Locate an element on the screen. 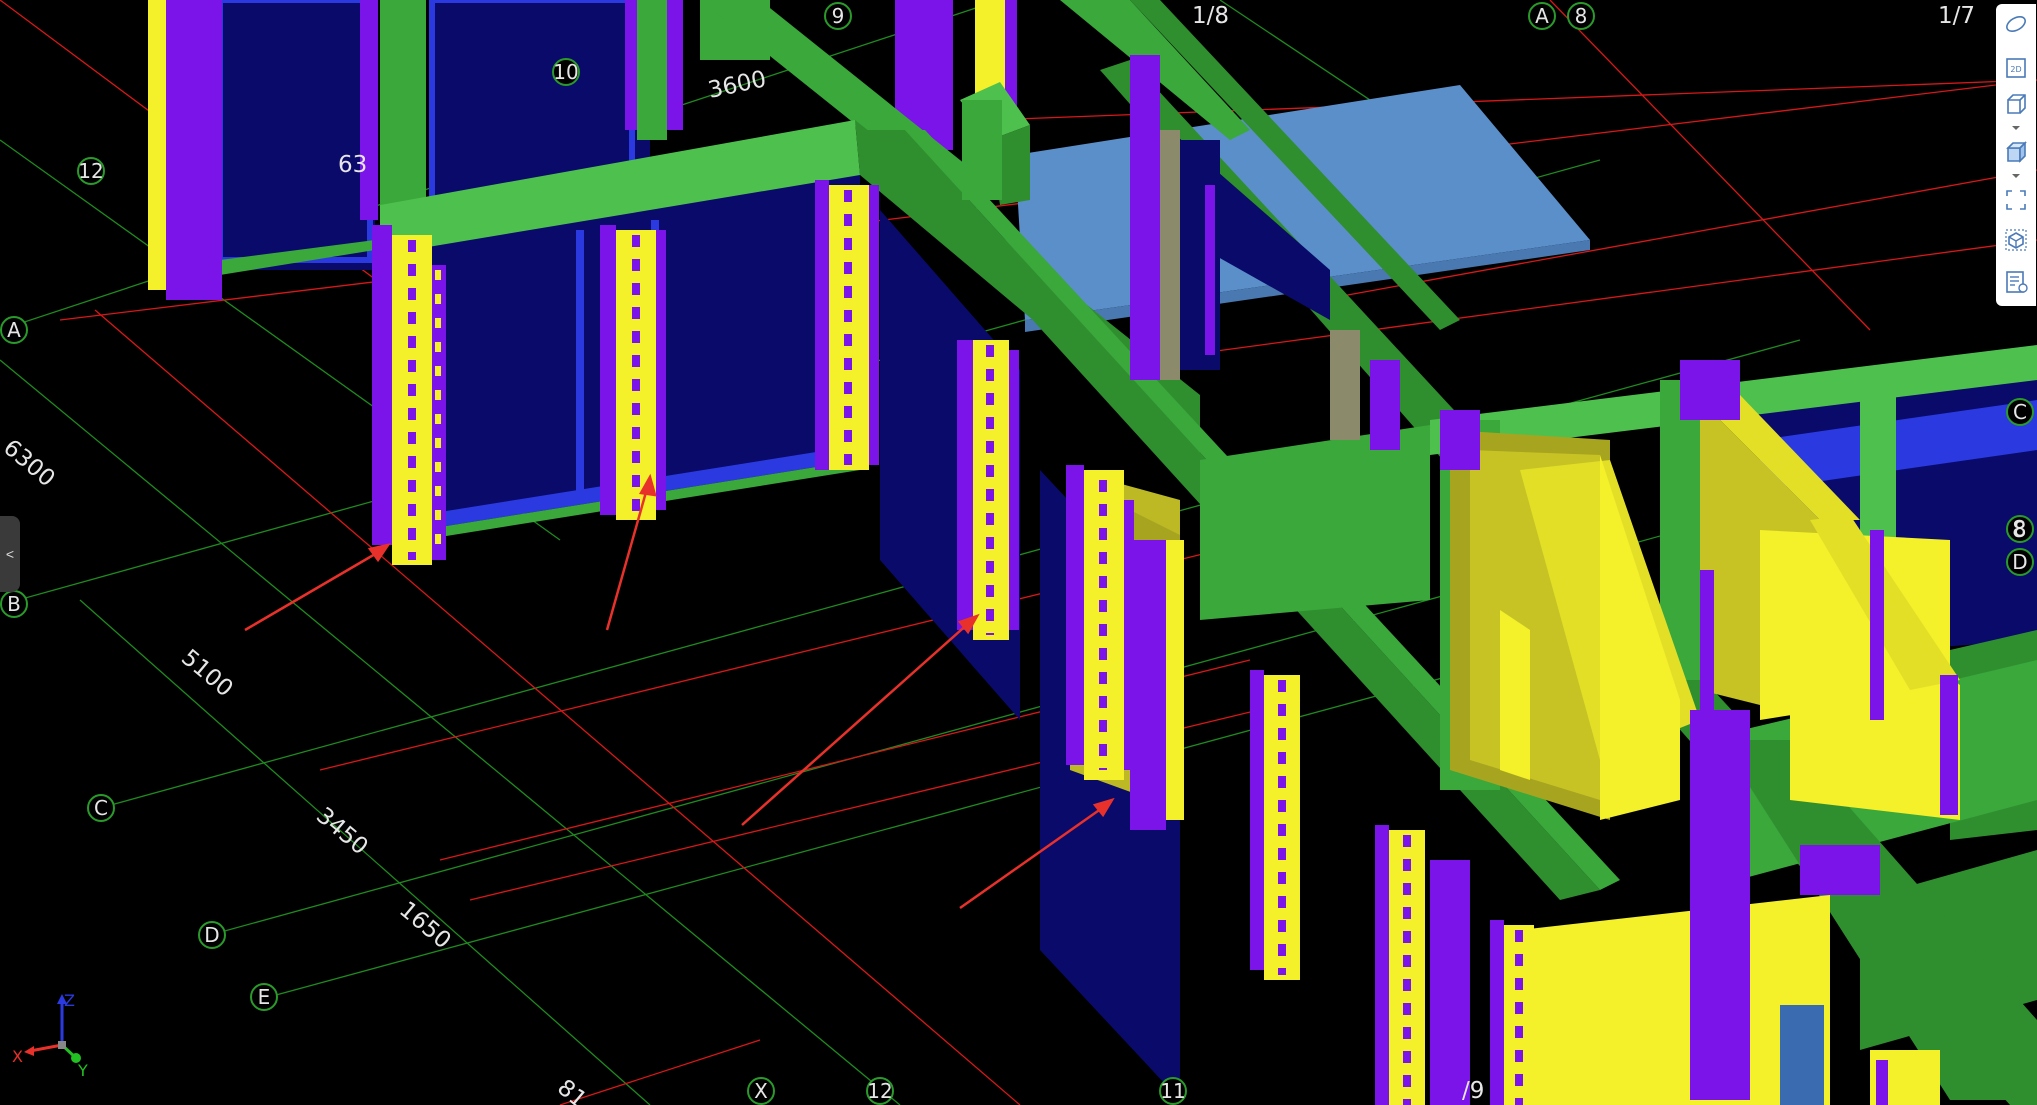 This screenshot has width=2037, height=1105. 3d-solid-button is located at coordinates (2016, 152).